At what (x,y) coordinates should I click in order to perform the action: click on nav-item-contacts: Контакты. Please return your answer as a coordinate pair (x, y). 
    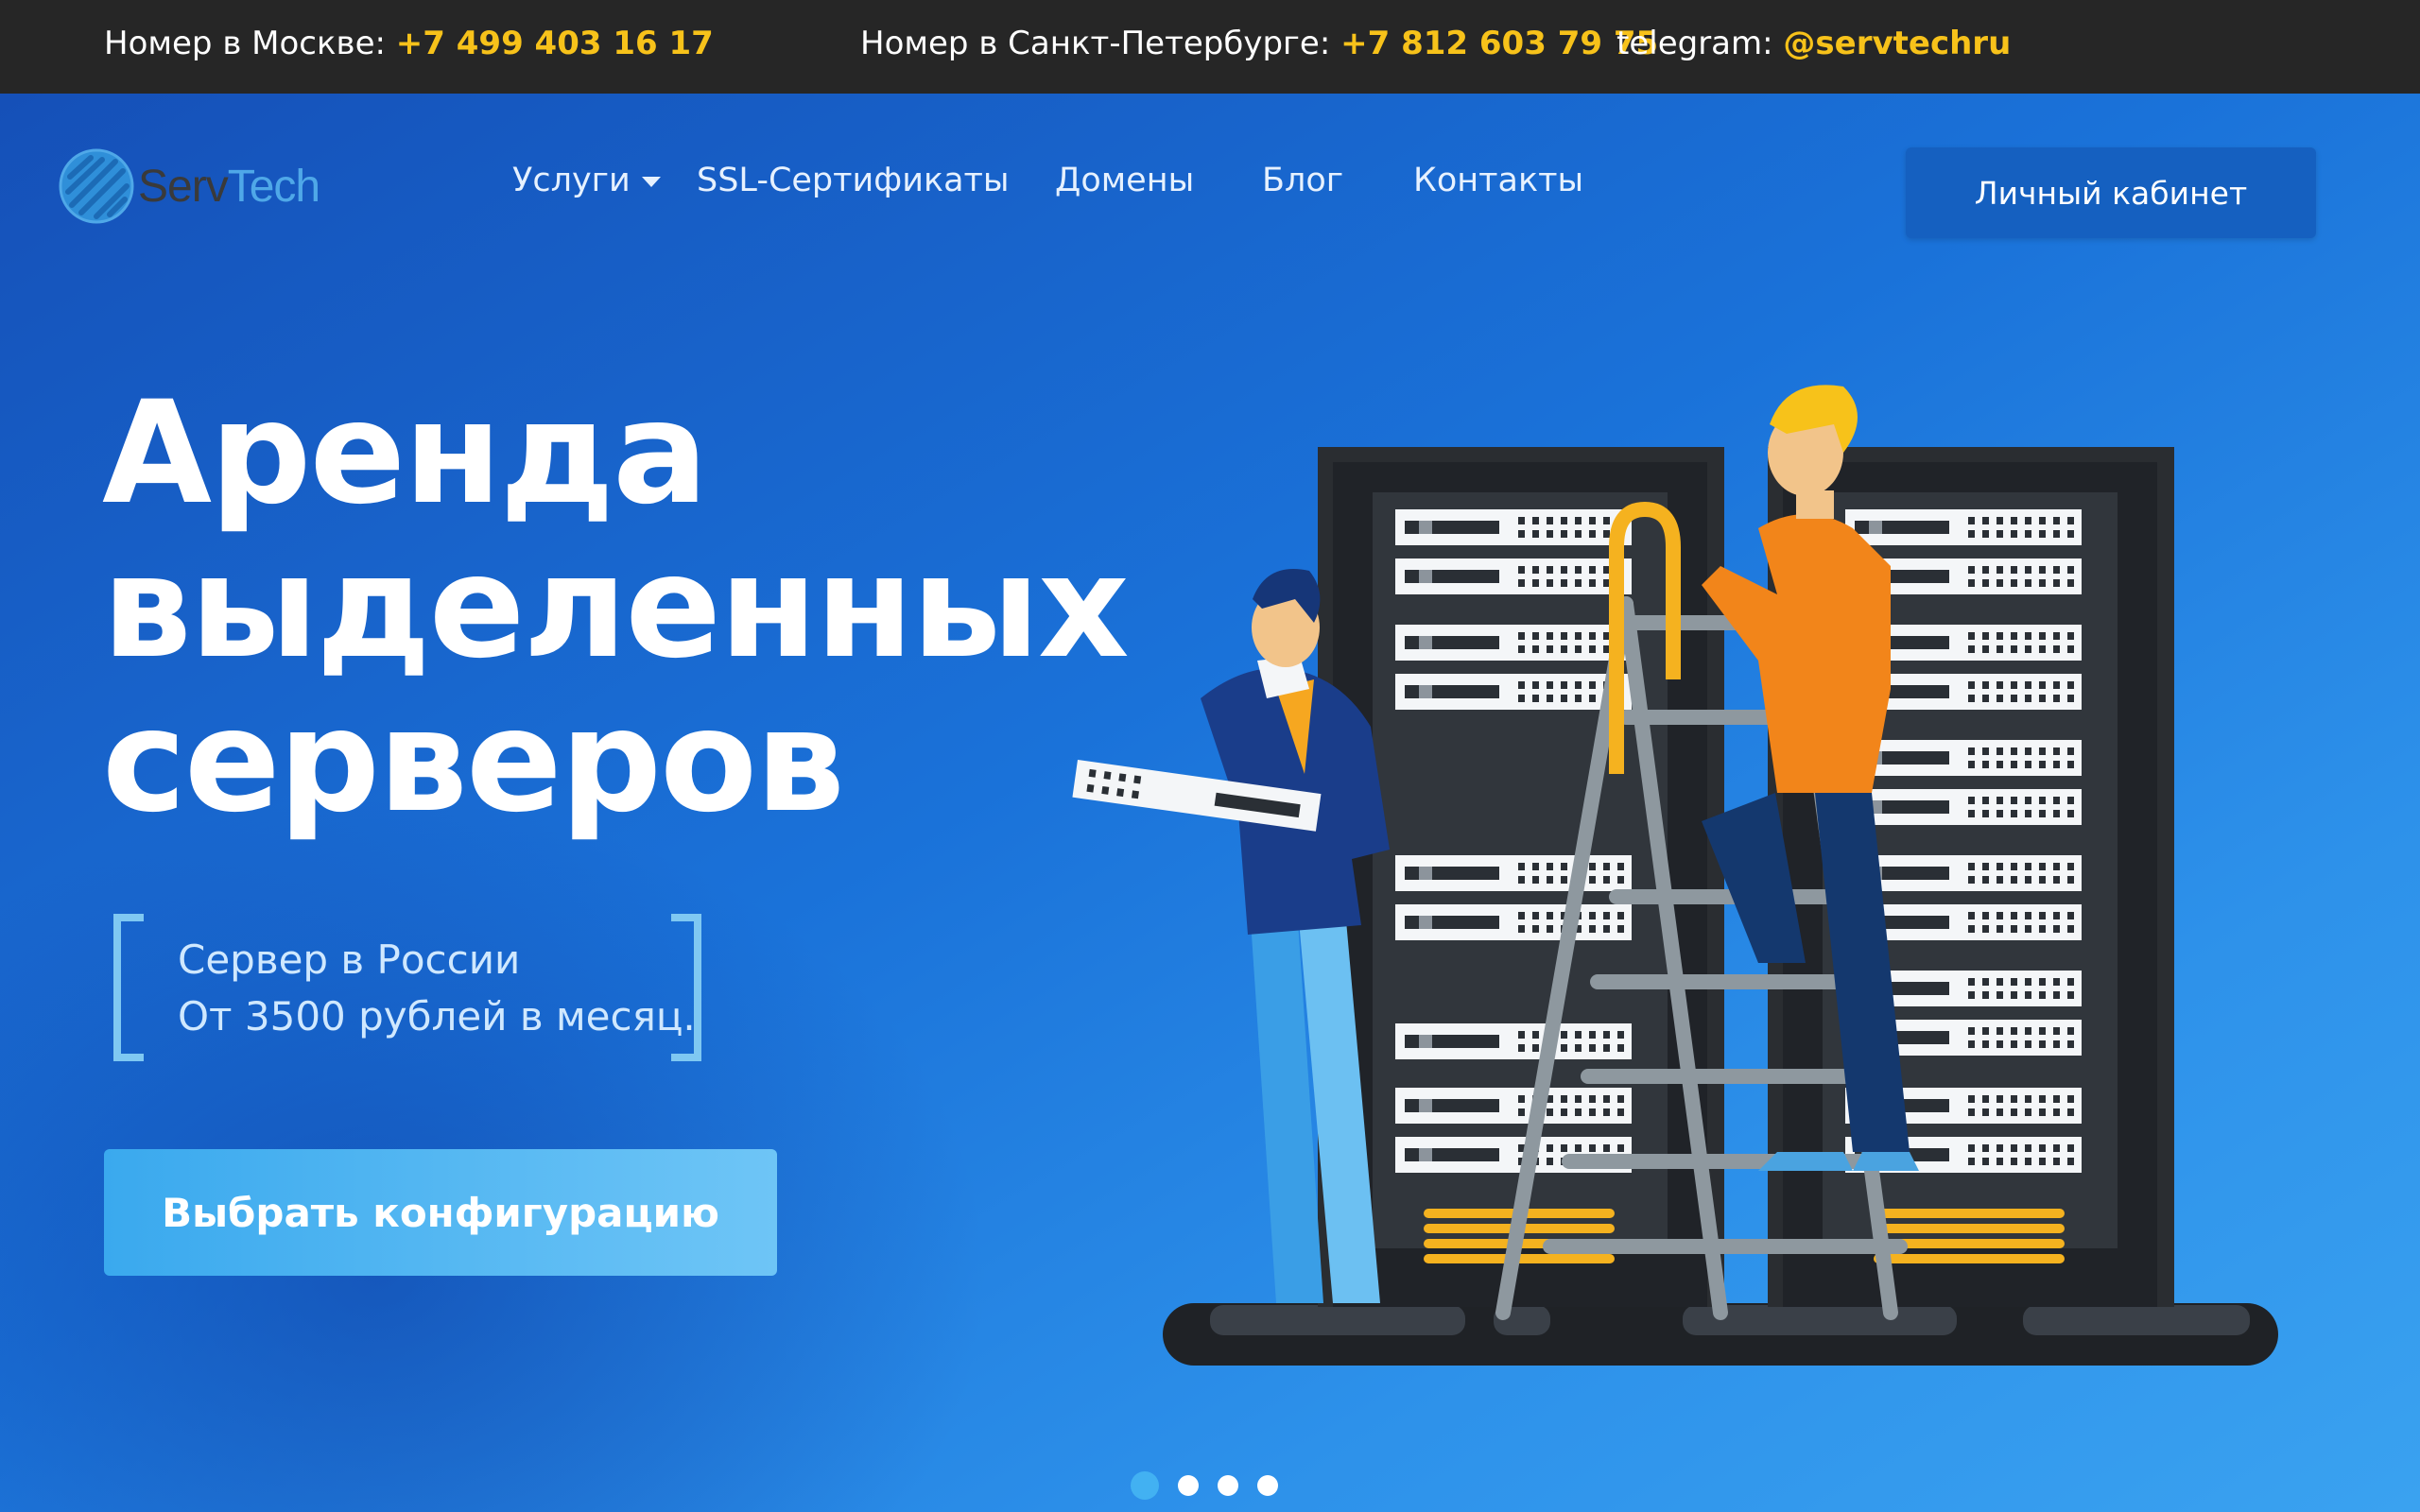
    Looking at the image, I should click on (1498, 180).